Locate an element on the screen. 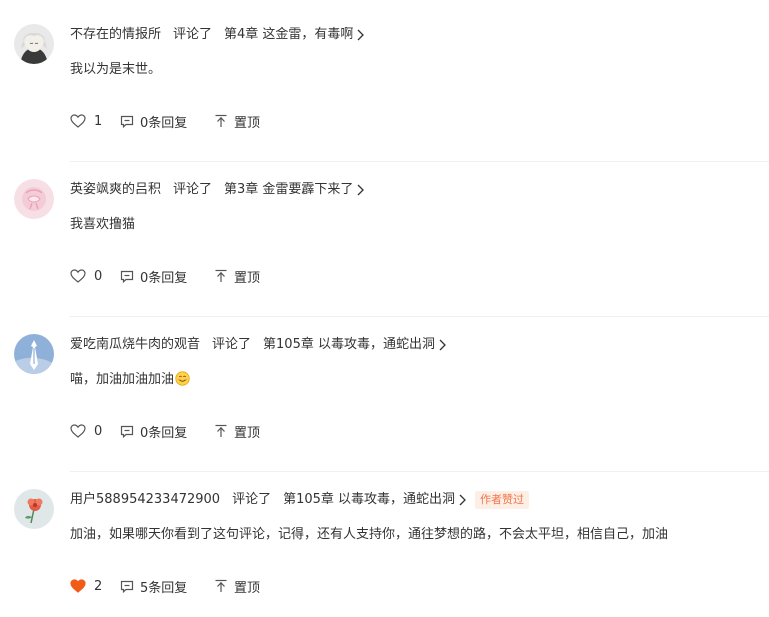  chapter-link: 第3章 金雷要霹下来了 is located at coordinates (294, 190).